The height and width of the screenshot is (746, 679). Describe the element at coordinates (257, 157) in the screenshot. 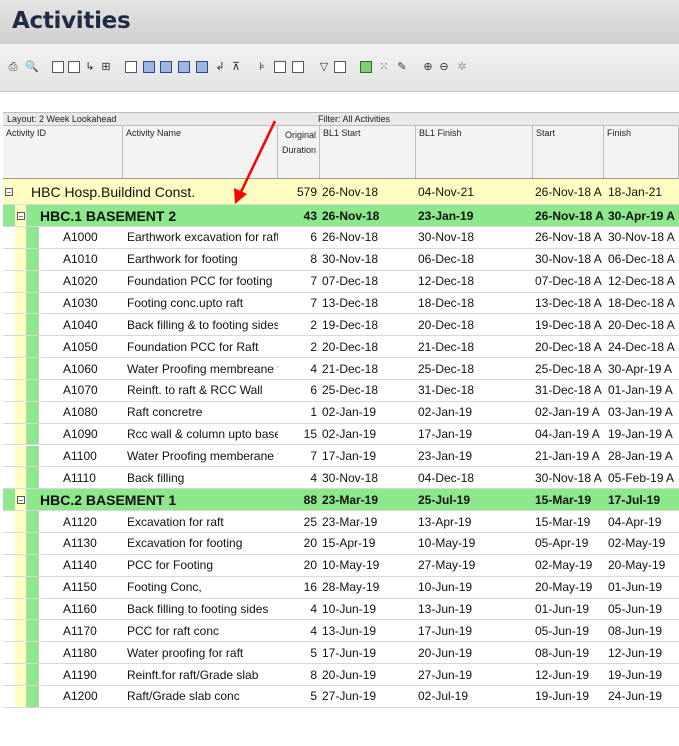

I see `annotation-arrow-line` at that location.